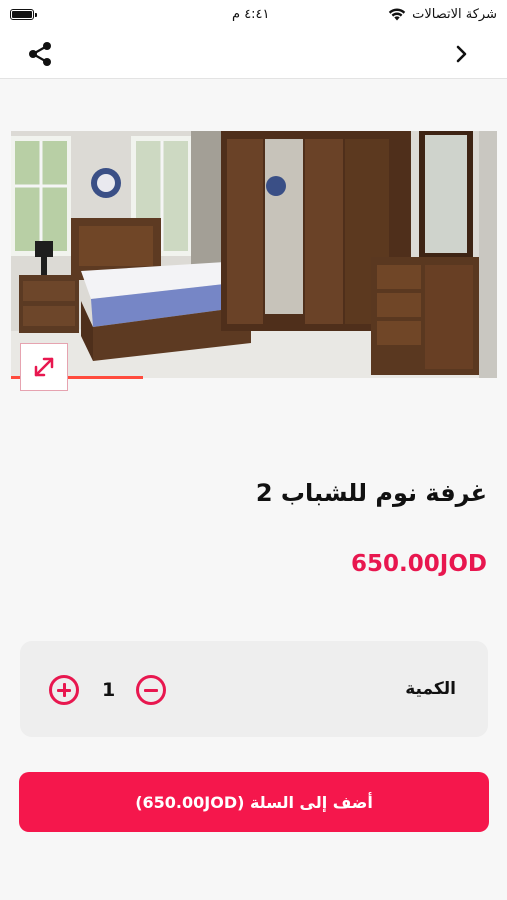  Describe the element at coordinates (397, 14) in the screenshot. I see `wifi-icon` at that location.